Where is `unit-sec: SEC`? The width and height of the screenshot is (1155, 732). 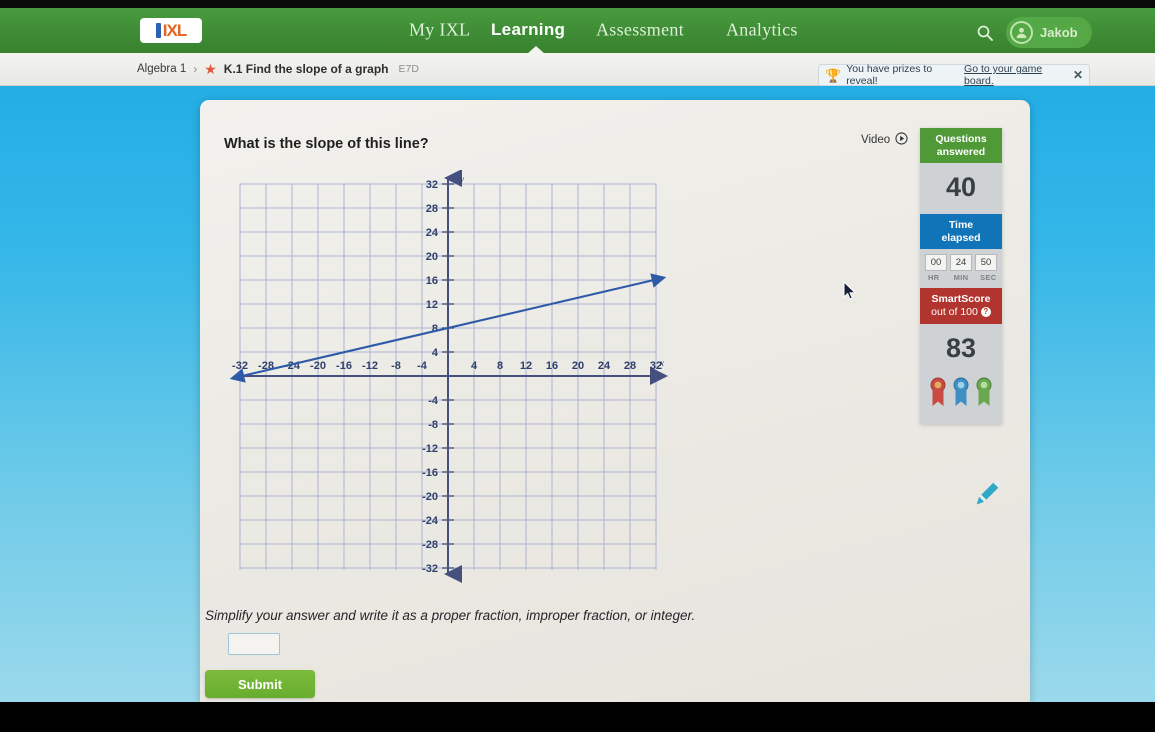 unit-sec: SEC is located at coordinates (988, 278).